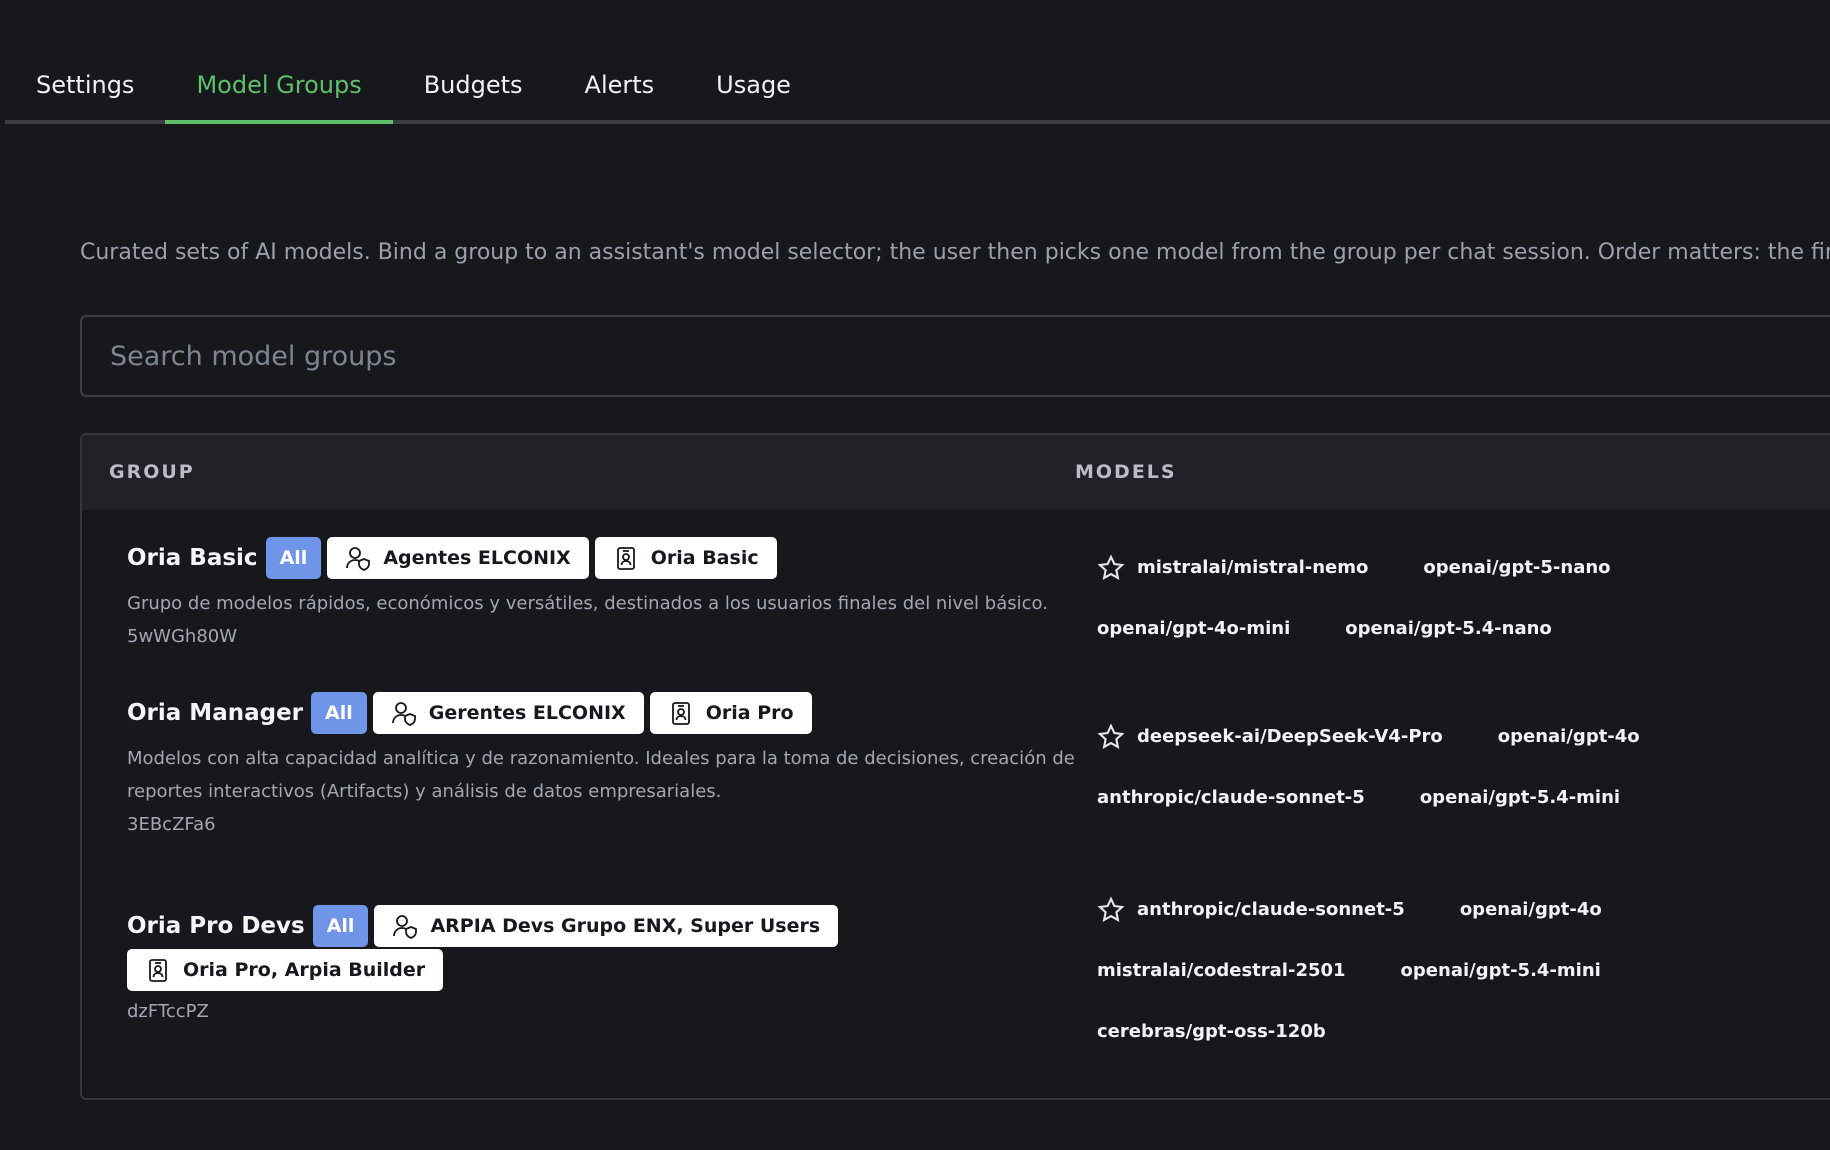 The width and height of the screenshot is (1830, 1150). What do you see at coordinates (956, 472) in the screenshot?
I see `table-header: GROUP MODELS` at bounding box center [956, 472].